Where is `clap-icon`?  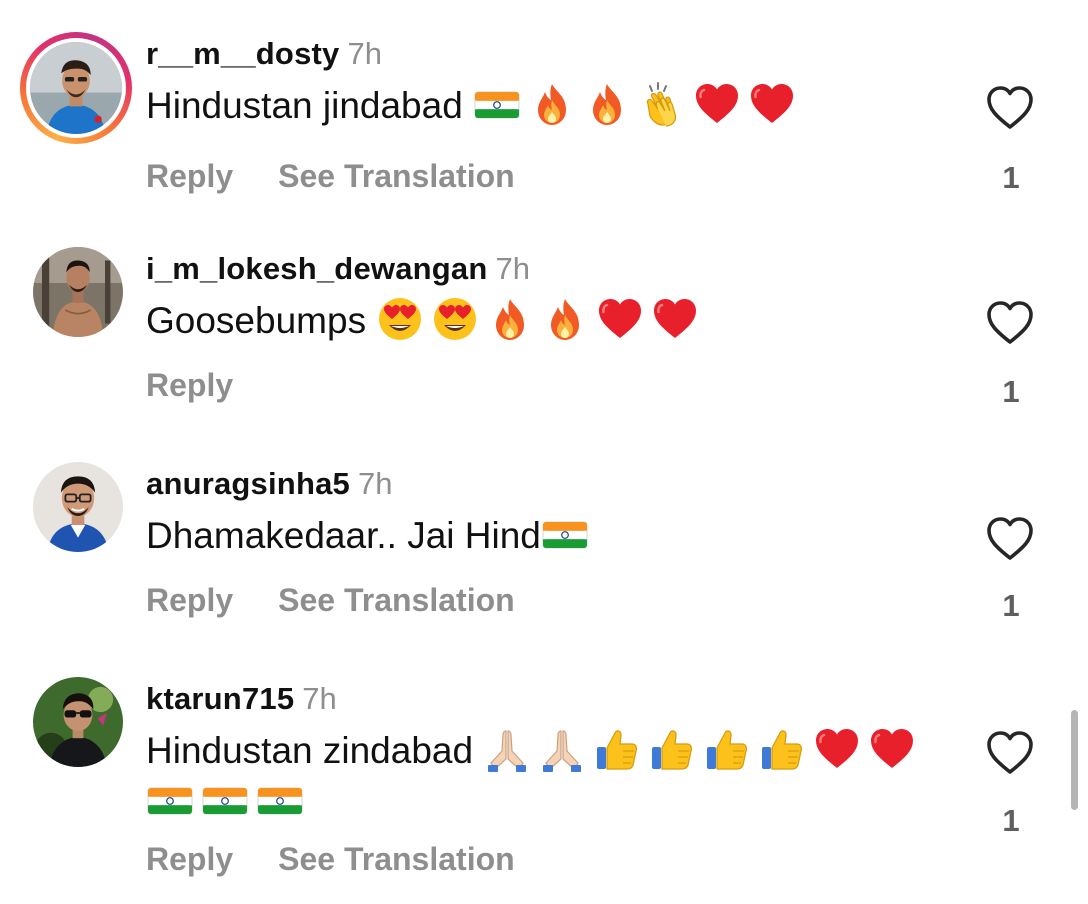 clap-icon is located at coordinates (662, 104).